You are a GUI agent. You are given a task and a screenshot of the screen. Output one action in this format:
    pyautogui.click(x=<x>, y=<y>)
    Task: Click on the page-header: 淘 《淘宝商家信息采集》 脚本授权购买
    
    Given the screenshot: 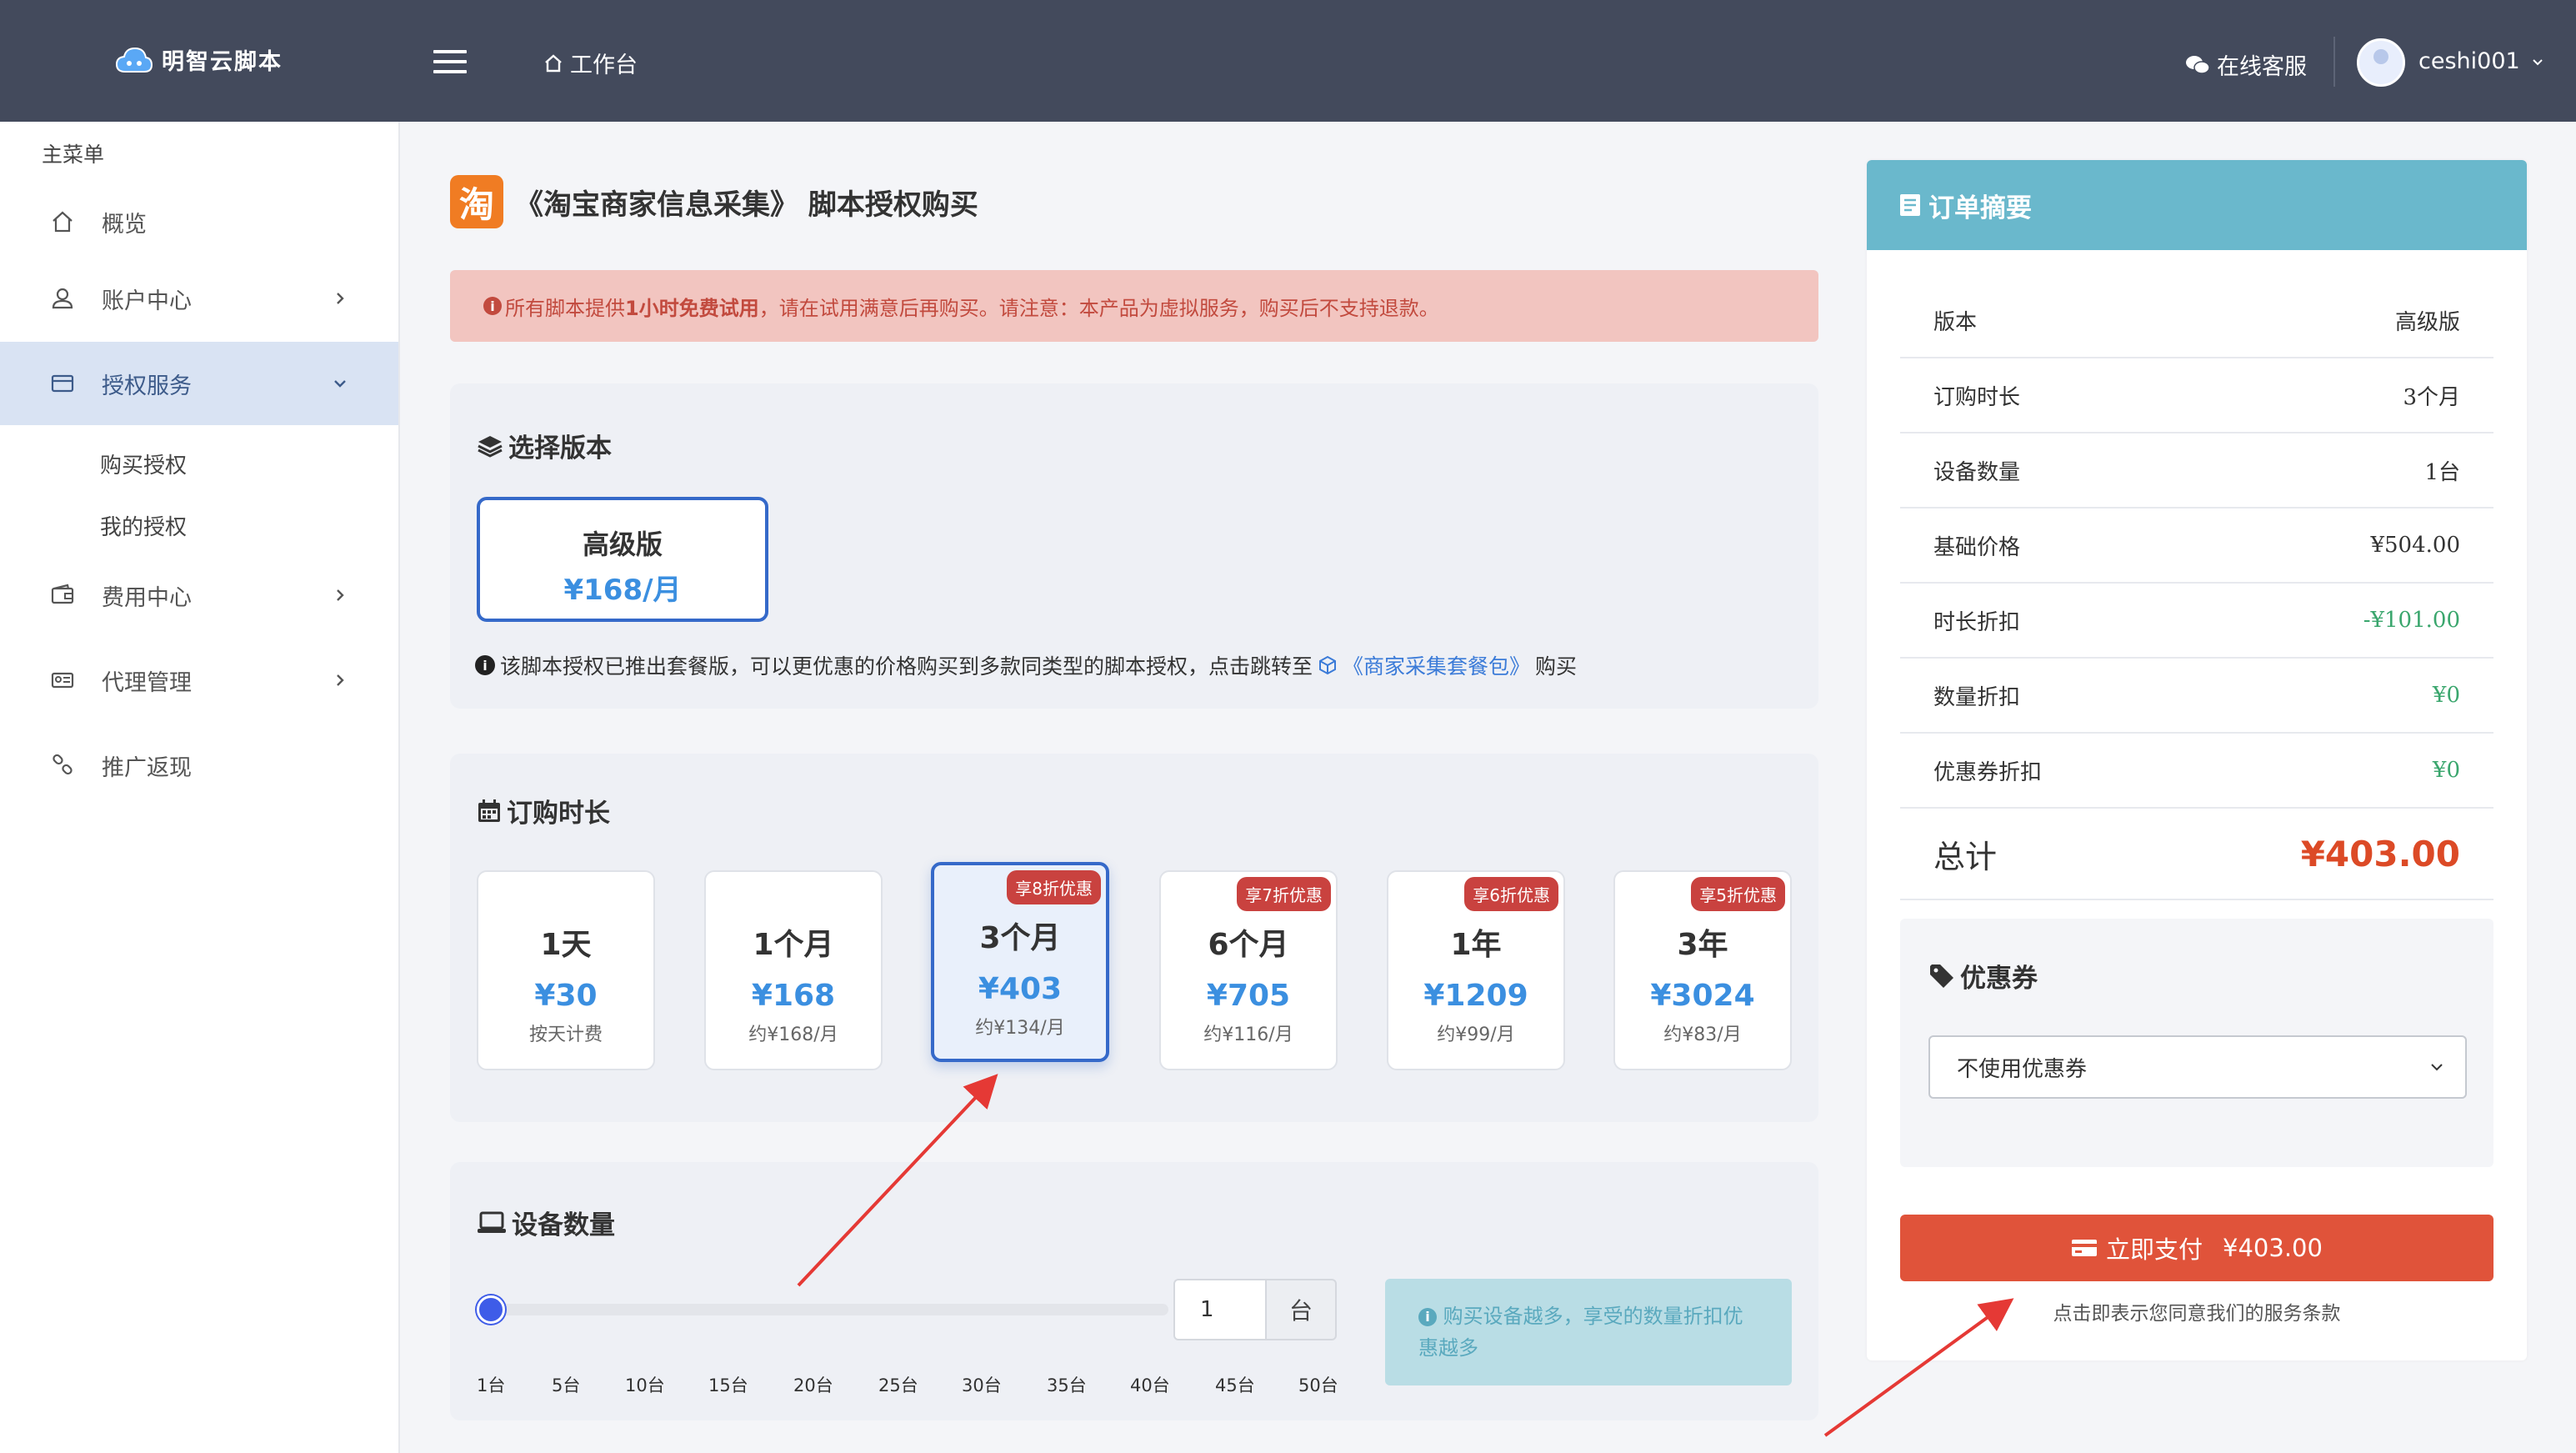 What is the action you would take?
    pyautogui.click(x=714, y=201)
    